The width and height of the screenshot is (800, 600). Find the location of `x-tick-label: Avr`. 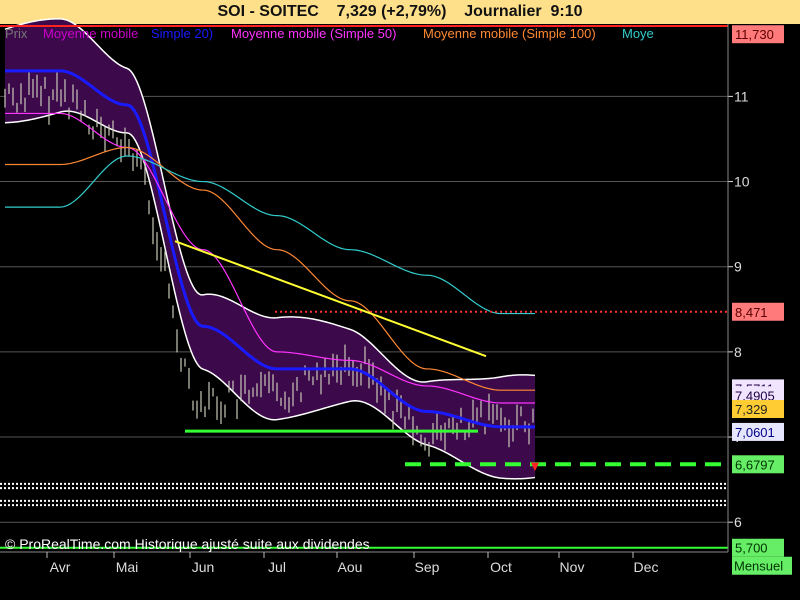

x-tick-label: Avr is located at coordinates (60, 567).